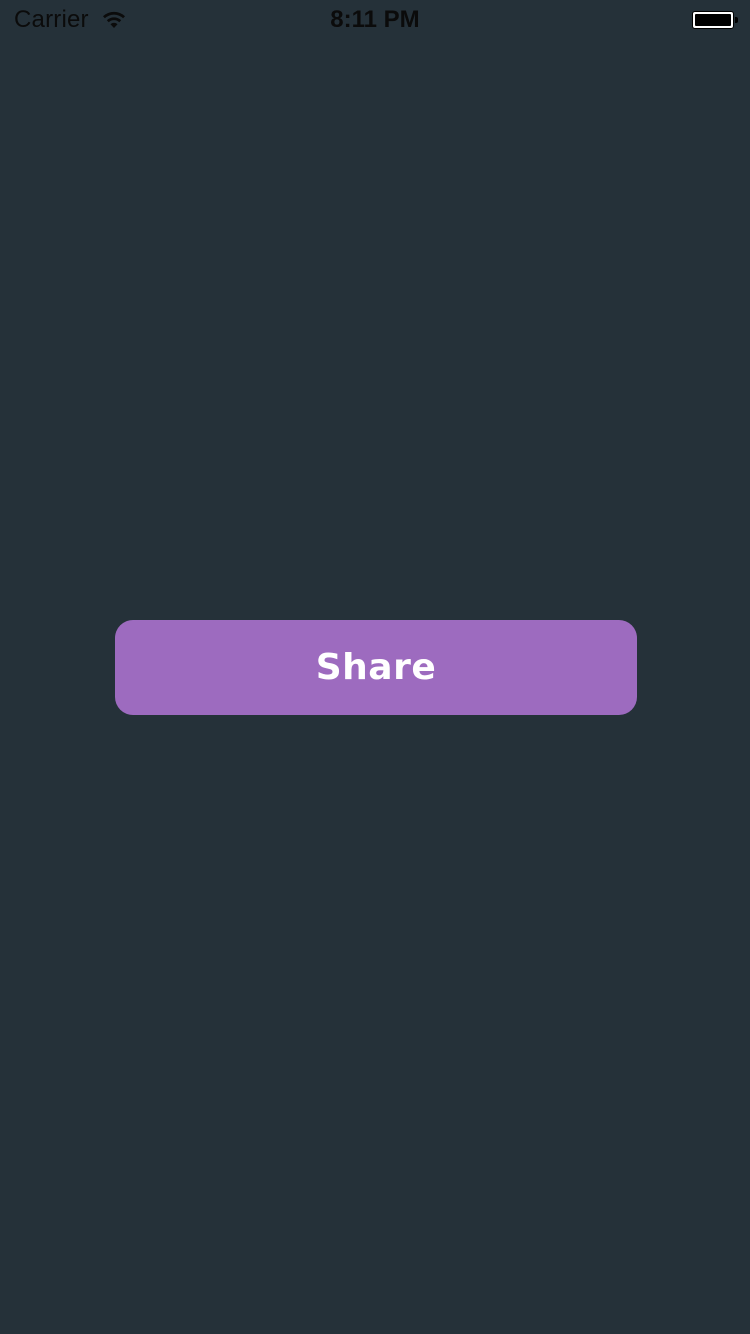 This screenshot has height=1334, width=750. I want to click on battery-icon, so click(716, 21).